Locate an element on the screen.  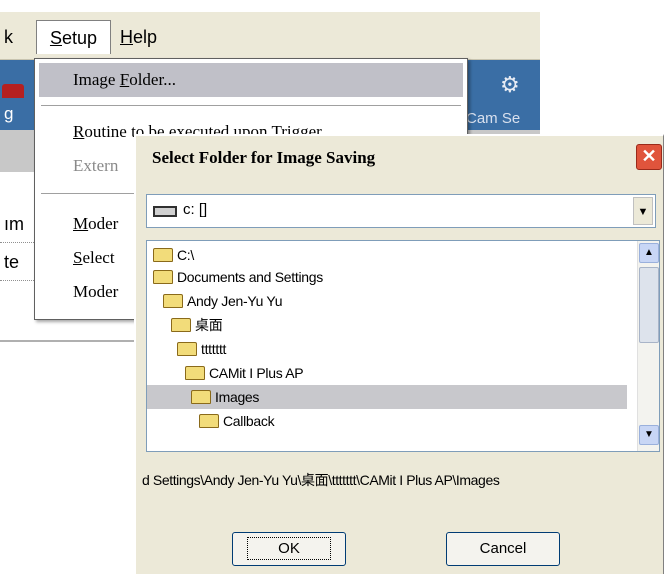
folder-label: Images is located at coordinates (237, 397).